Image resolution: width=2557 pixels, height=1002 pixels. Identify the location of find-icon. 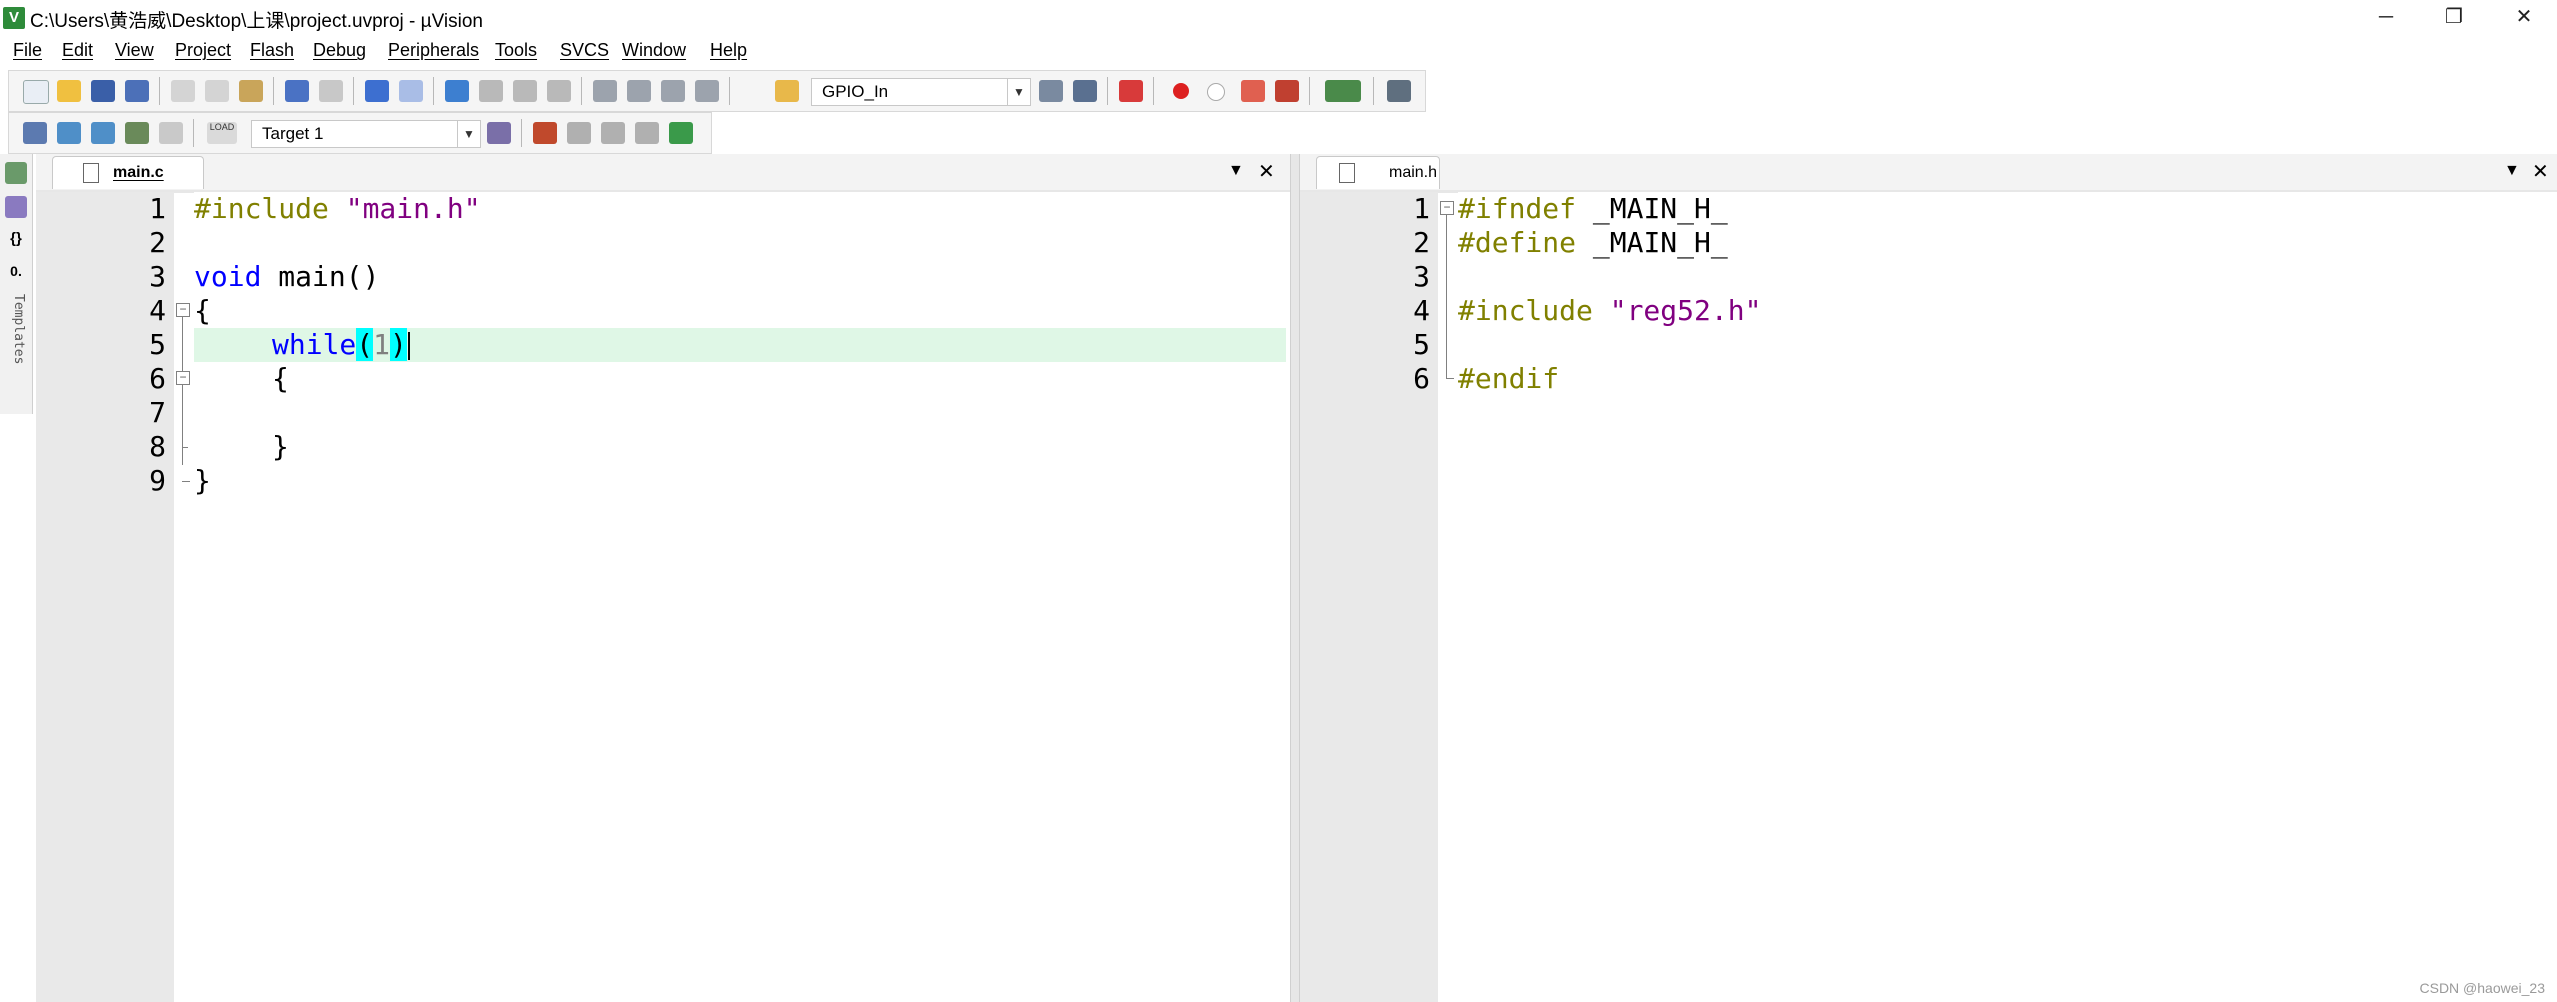
(1051, 91).